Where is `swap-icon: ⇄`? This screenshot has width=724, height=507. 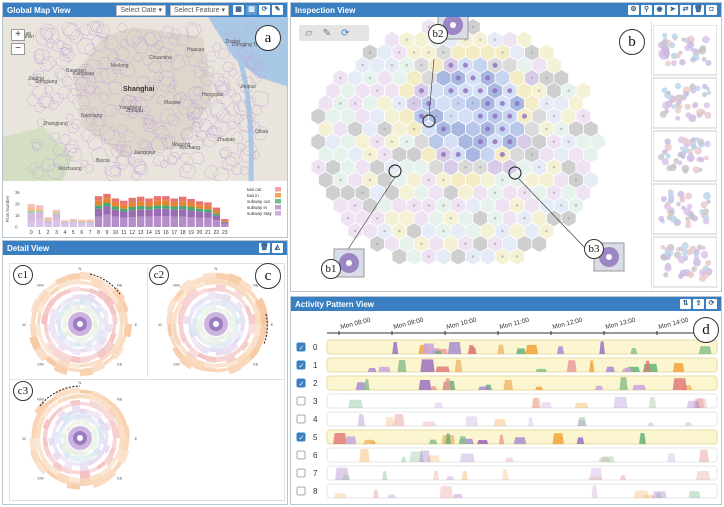 swap-icon: ⇄ is located at coordinates (685, 10).